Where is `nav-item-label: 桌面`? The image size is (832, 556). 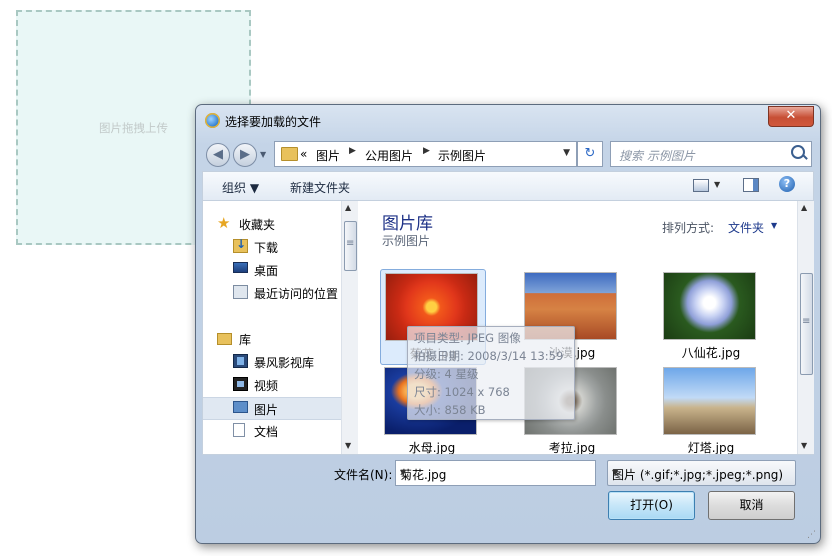 nav-item-label: 桌面 is located at coordinates (266, 271).